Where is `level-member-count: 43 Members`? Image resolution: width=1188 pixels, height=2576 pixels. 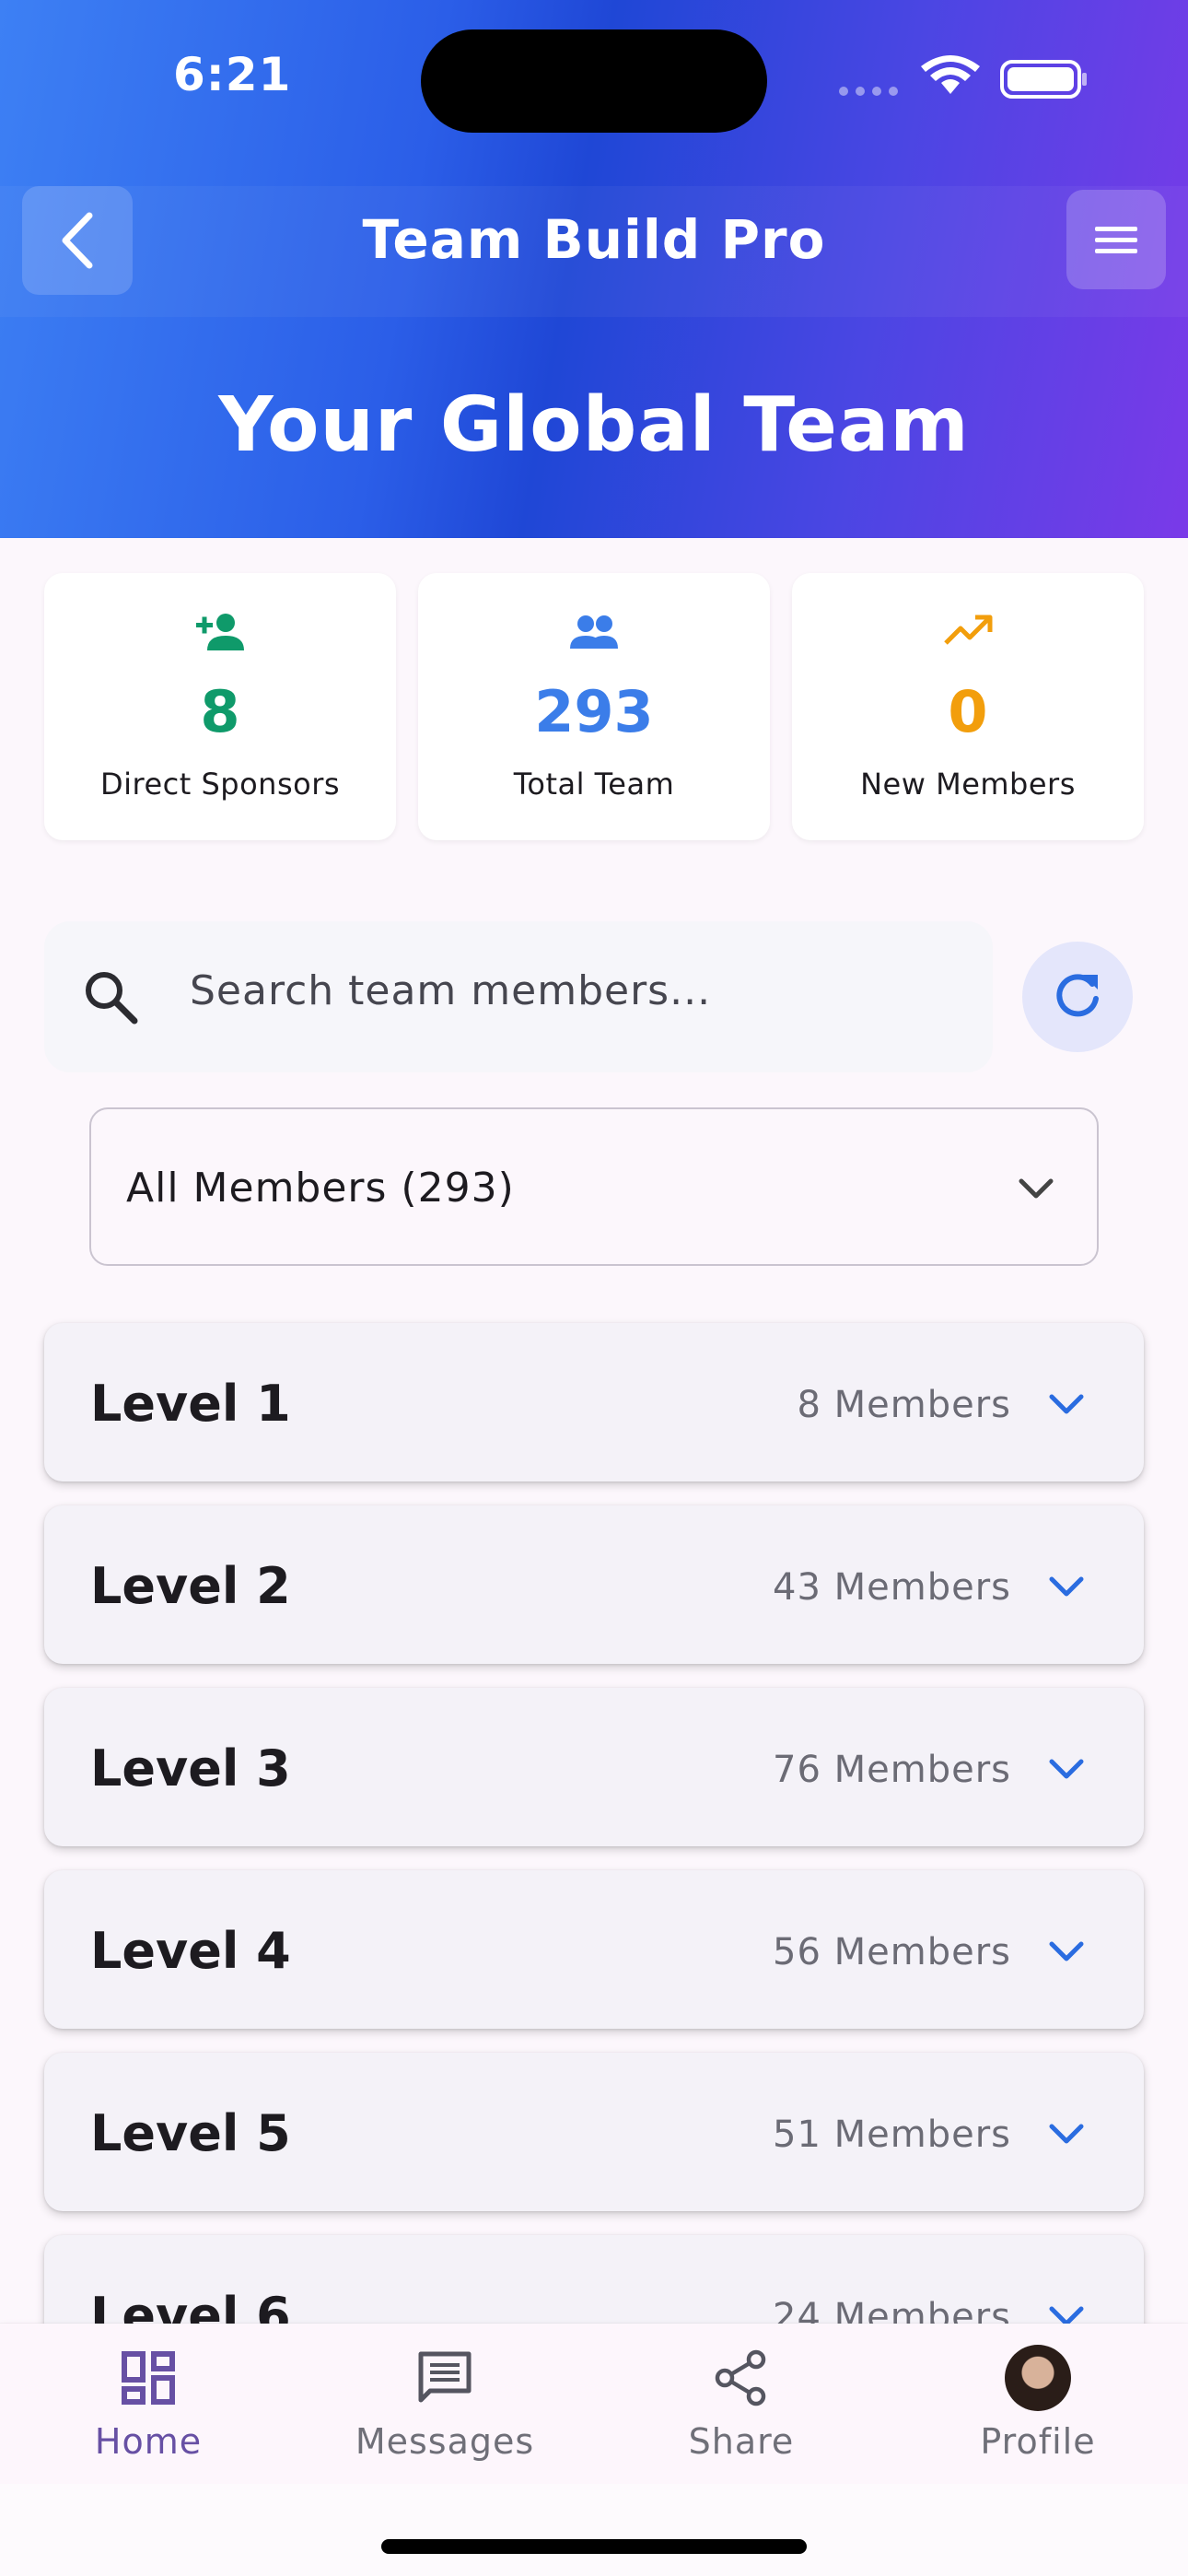
level-member-count: 43 Members is located at coordinates (892, 1587).